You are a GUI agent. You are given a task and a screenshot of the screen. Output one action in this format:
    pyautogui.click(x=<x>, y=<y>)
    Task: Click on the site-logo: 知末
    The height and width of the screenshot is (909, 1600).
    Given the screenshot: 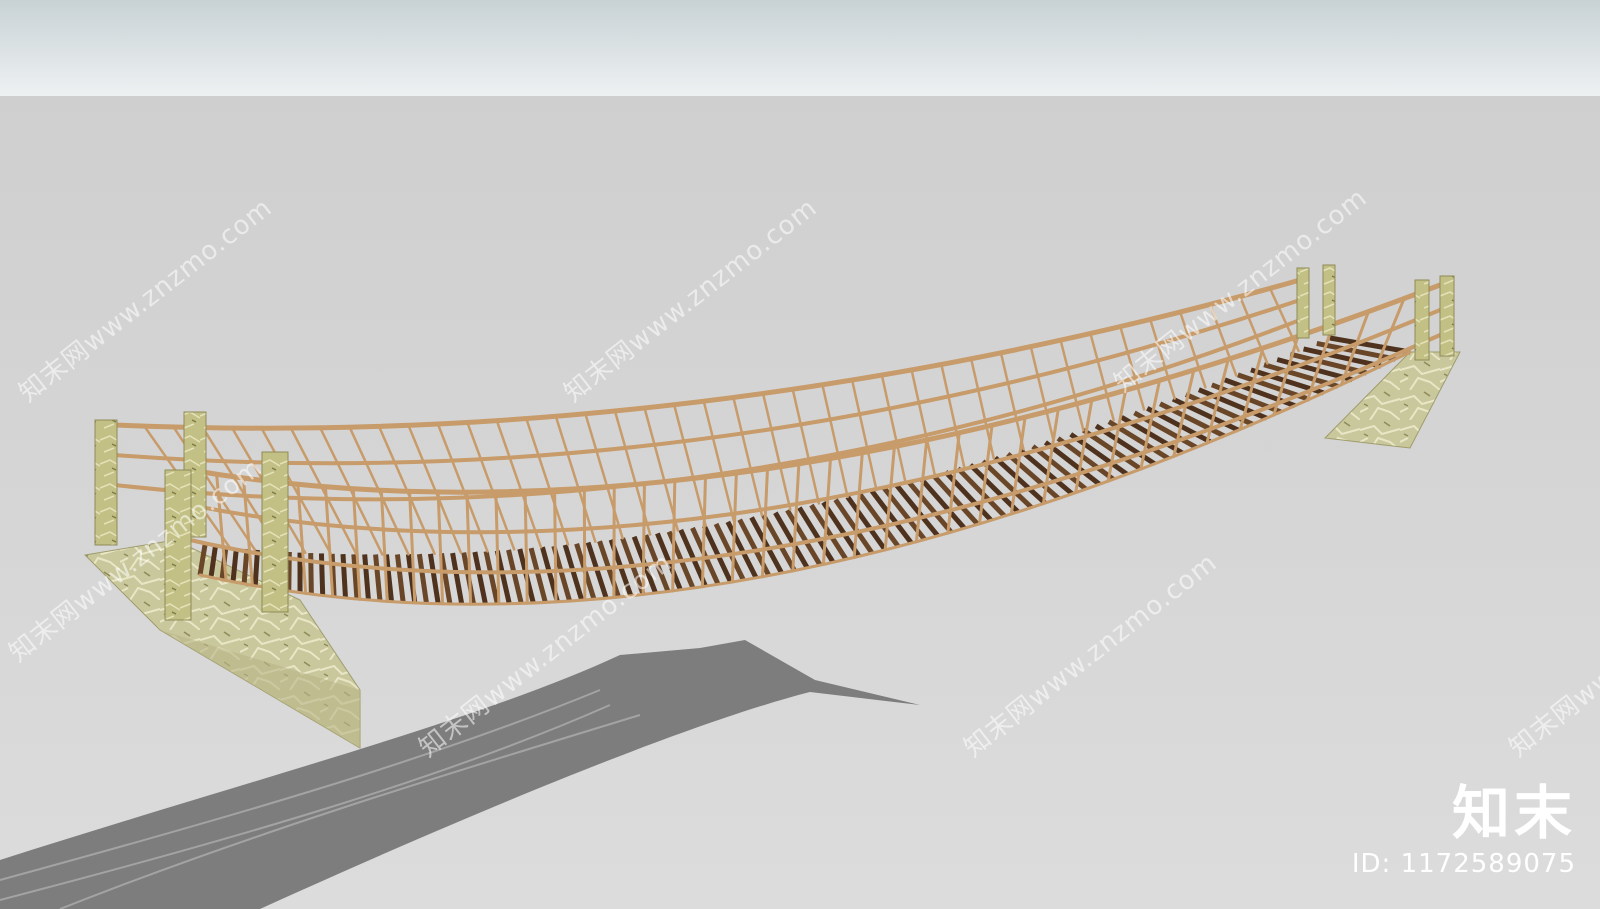 What is the action you would take?
    pyautogui.click(x=1513, y=813)
    